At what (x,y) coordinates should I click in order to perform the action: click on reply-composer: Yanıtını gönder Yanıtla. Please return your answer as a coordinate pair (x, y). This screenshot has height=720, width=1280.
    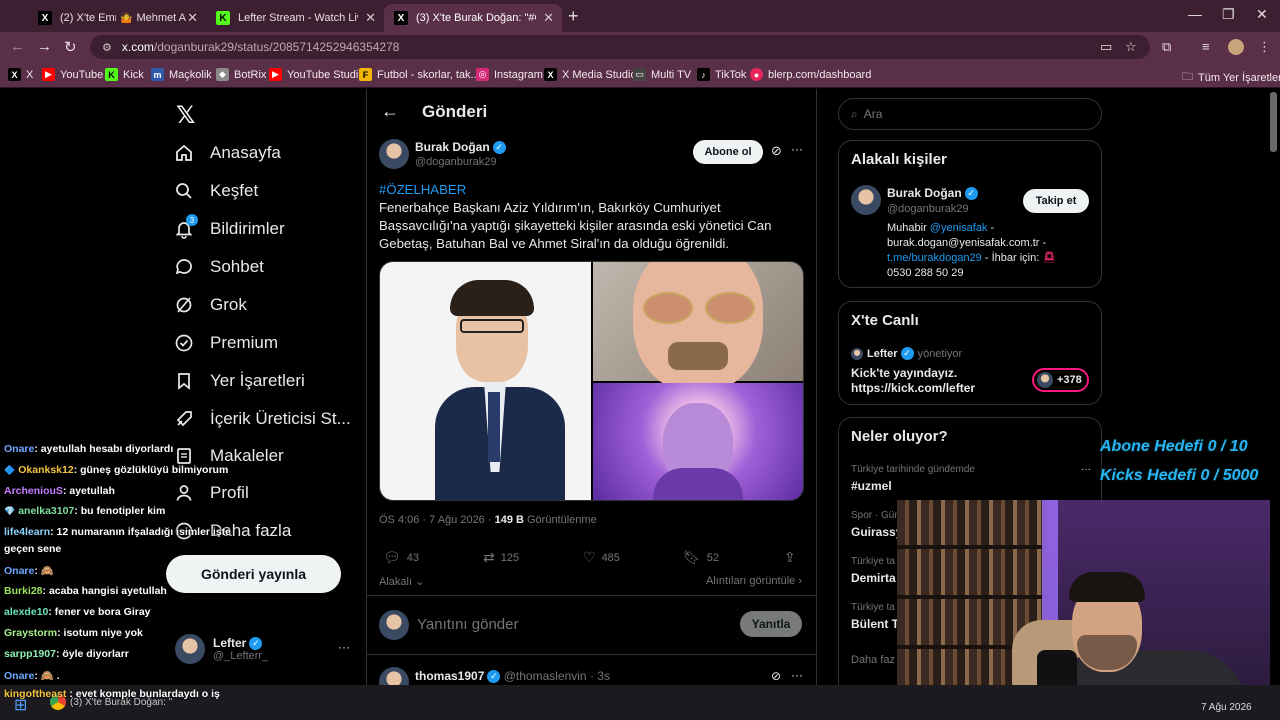
    Looking at the image, I should click on (591, 625).